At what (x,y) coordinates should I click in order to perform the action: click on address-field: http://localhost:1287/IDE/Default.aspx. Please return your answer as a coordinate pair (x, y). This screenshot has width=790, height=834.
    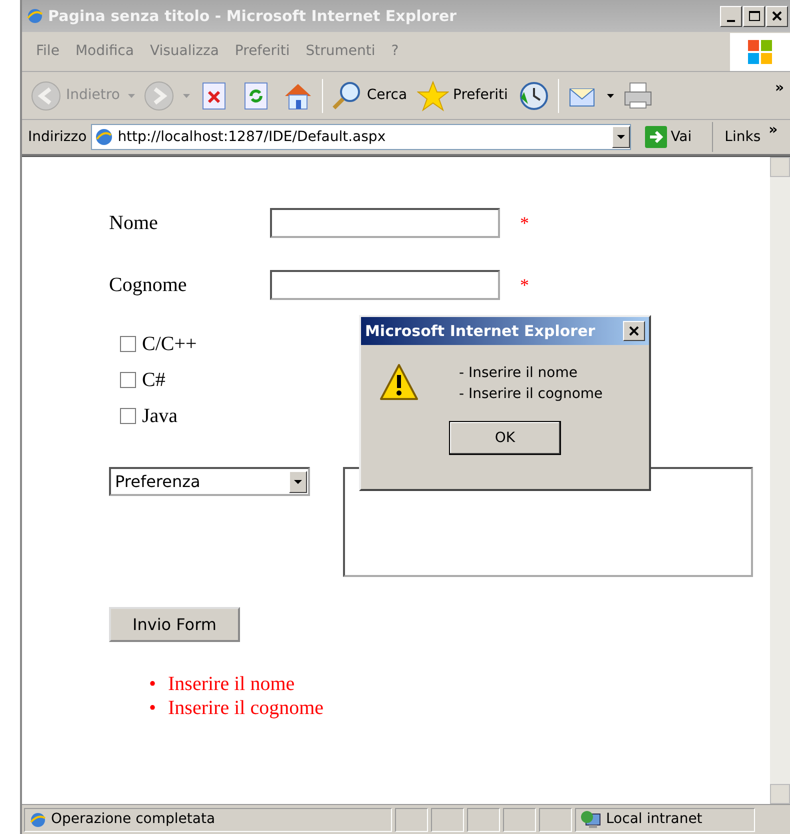
    Looking at the image, I should click on (360, 137).